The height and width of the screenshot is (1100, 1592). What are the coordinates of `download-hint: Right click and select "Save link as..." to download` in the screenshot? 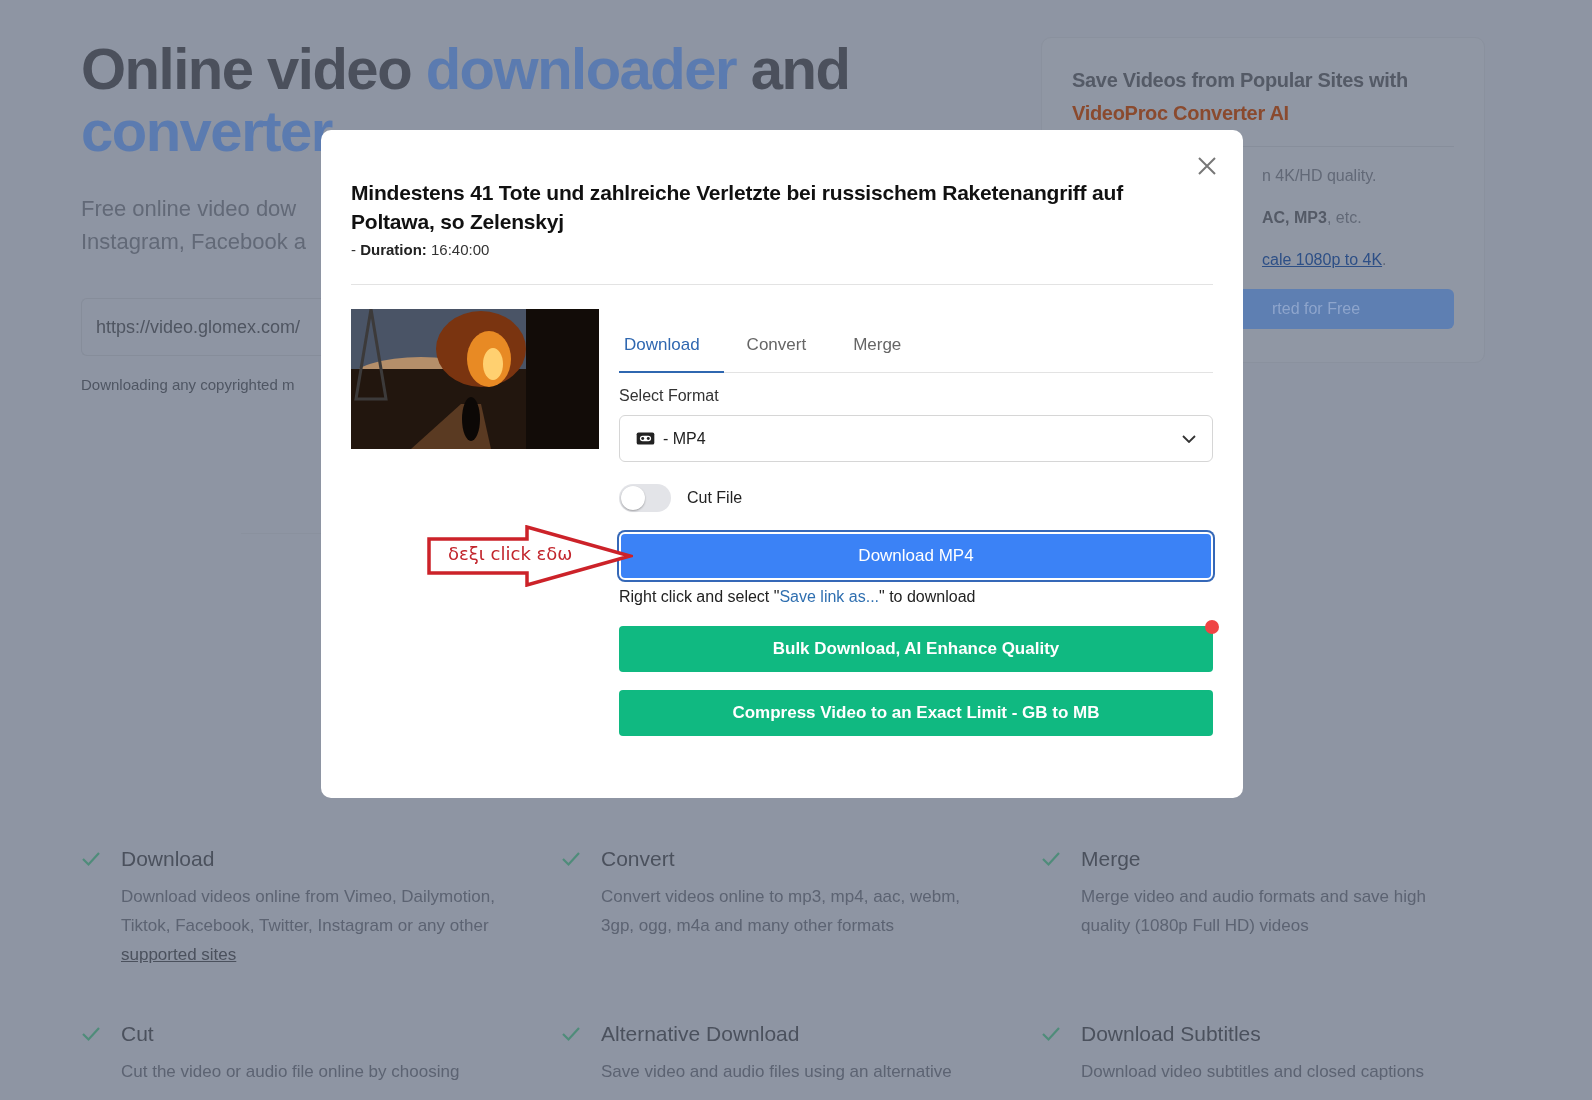 It's located at (798, 597).